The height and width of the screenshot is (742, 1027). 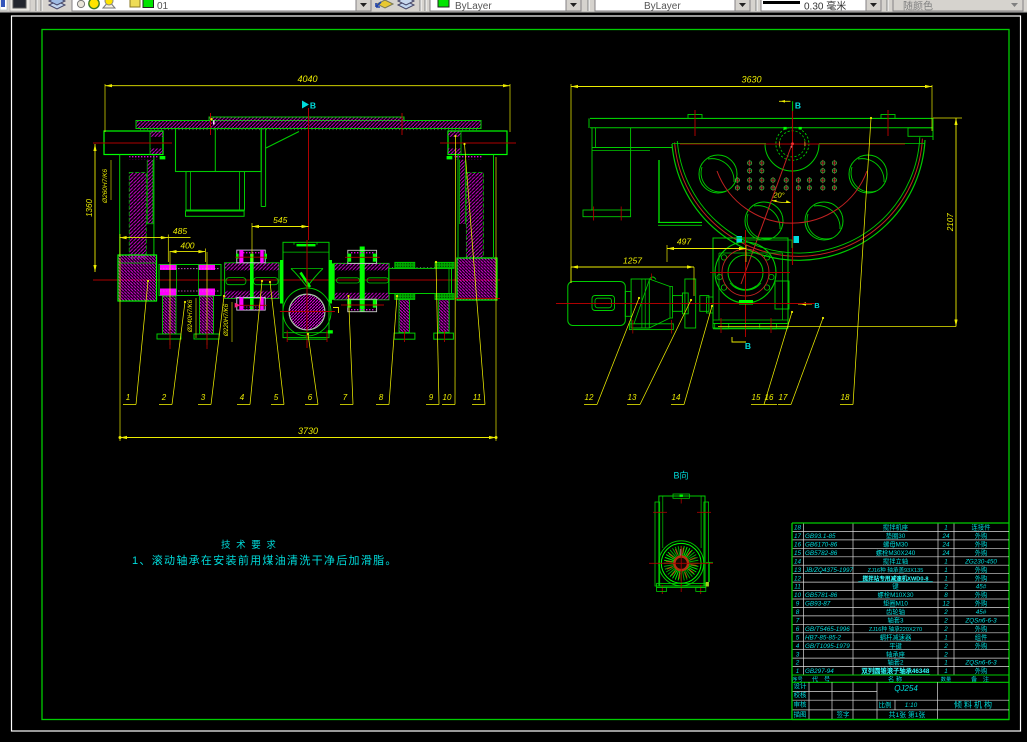 I want to click on svg-text: 9, so click(x=431, y=397).